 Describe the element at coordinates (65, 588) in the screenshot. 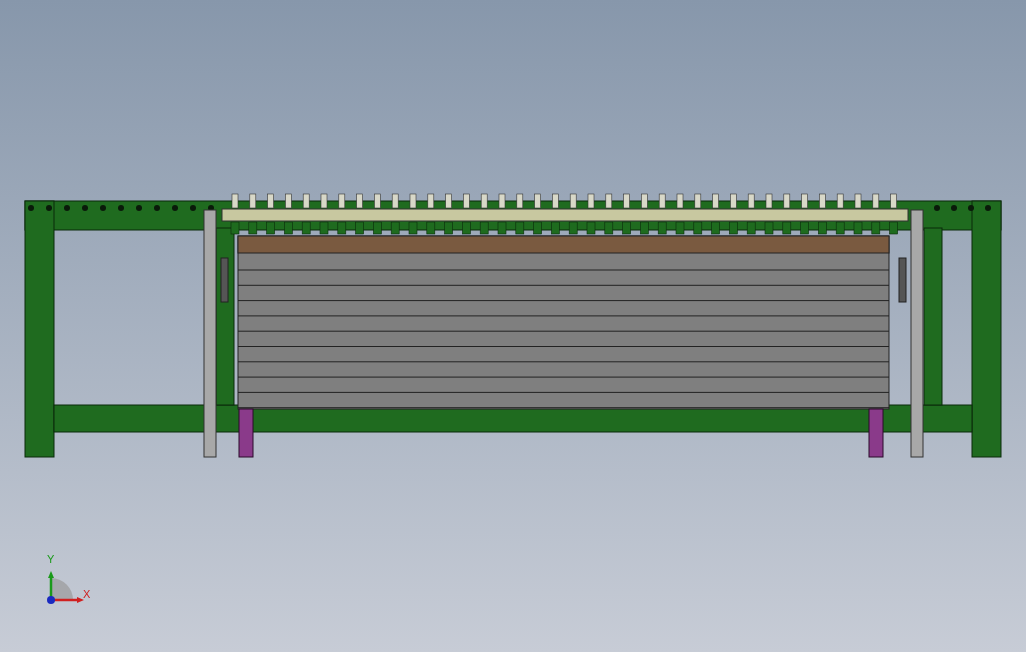

I see `axis-triad-icon` at that location.